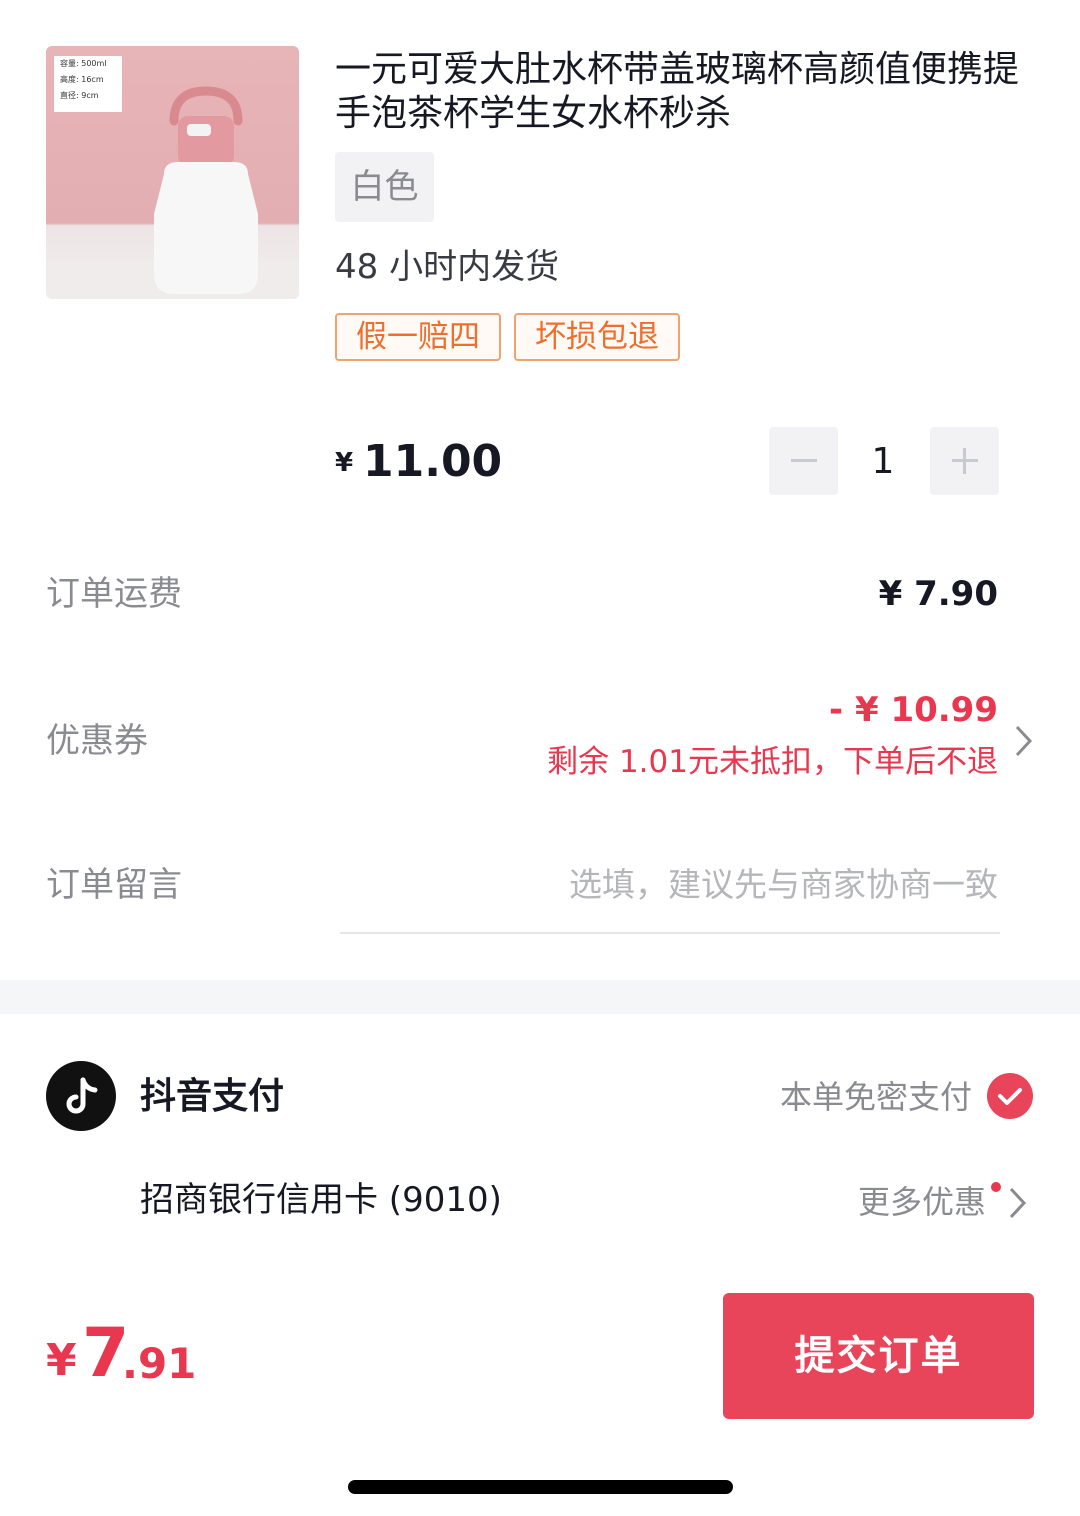 The height and width of the screenshot is (1516, 1080). I want to click on product-image: 容量: 500ml 高度: 16cm 直径: 9cm, so click(172, 172).